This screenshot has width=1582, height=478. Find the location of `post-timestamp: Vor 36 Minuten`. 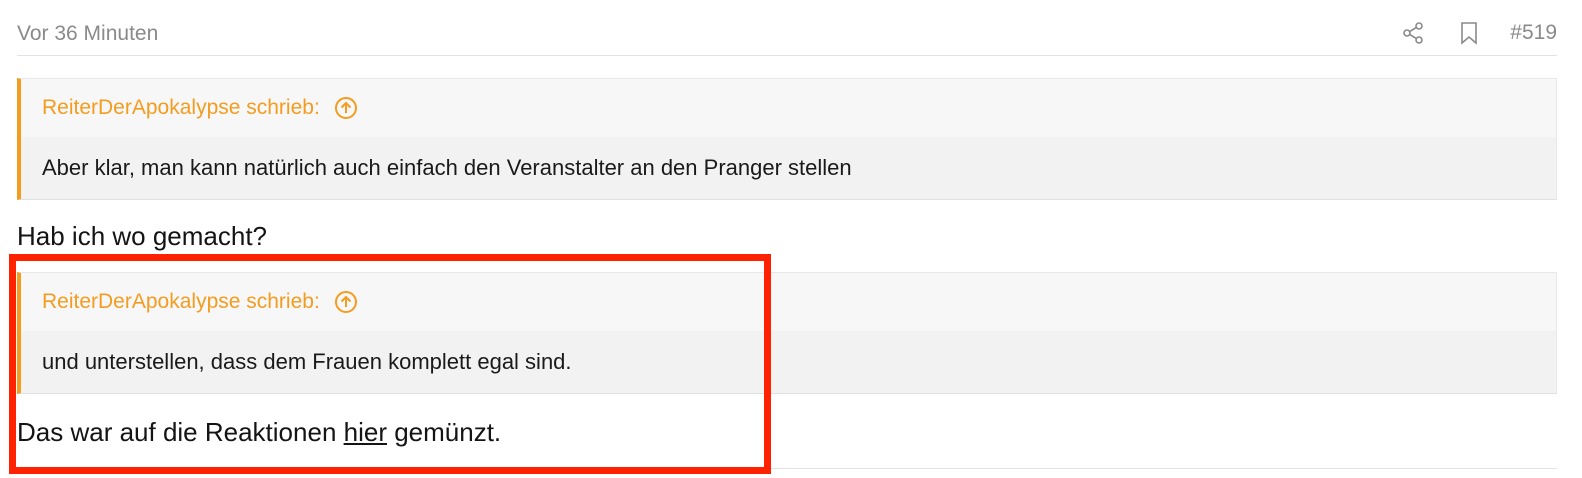

post-timestamp: Vor 36 Minuten is located at coordinates (87, 34).